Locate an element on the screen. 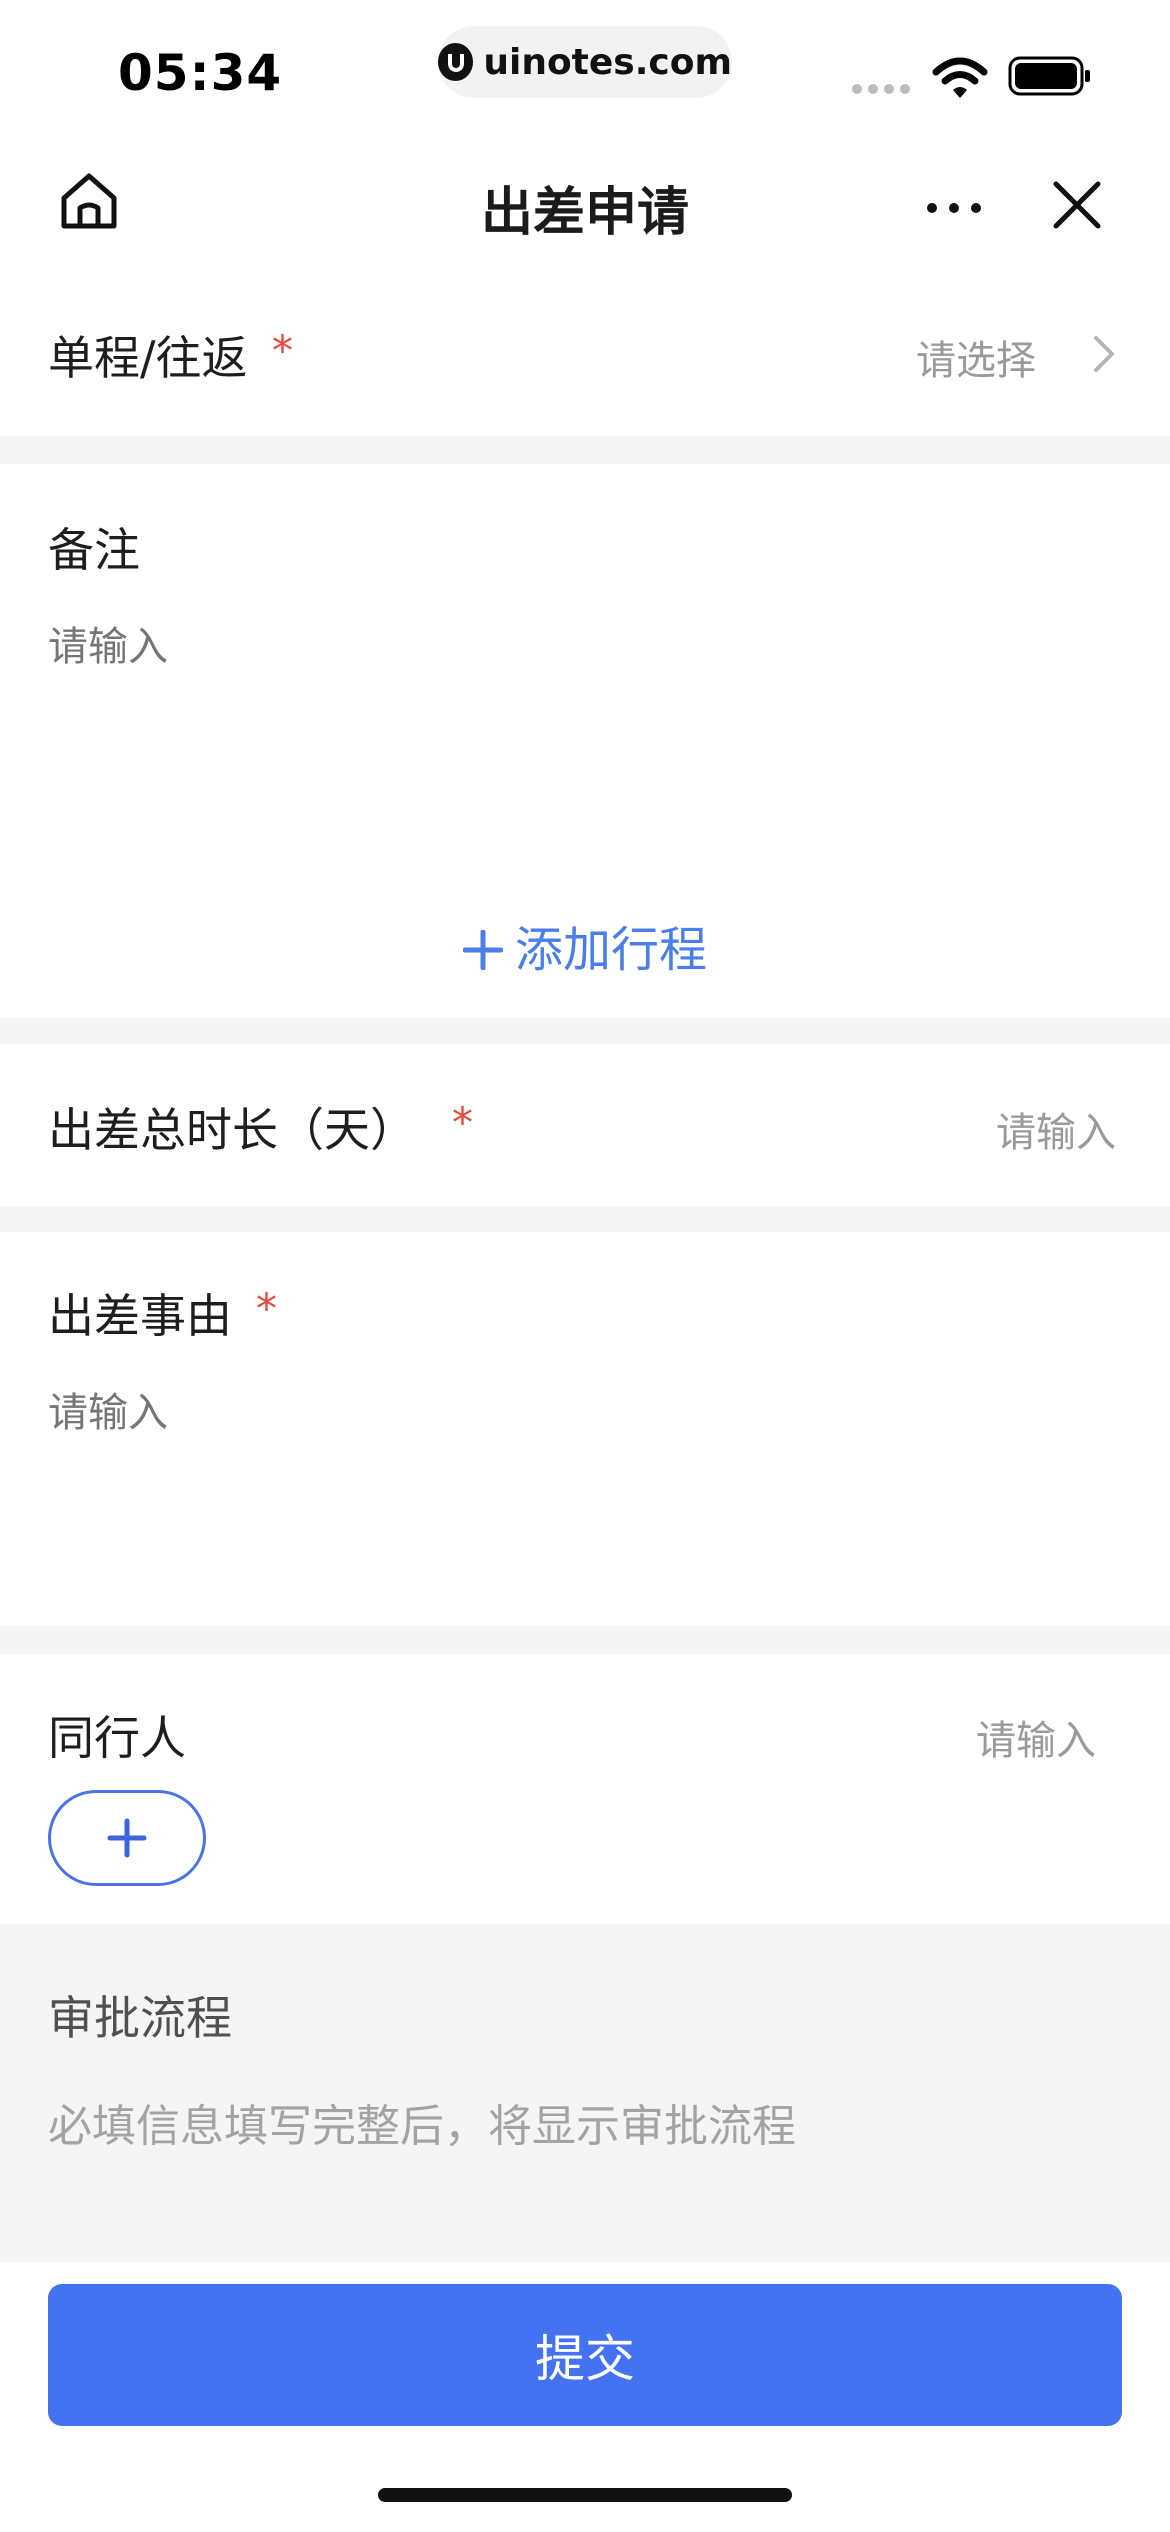 The image size is (1170, 2532). duration-input: 请输入 is located at coordinates (1056, 1129).